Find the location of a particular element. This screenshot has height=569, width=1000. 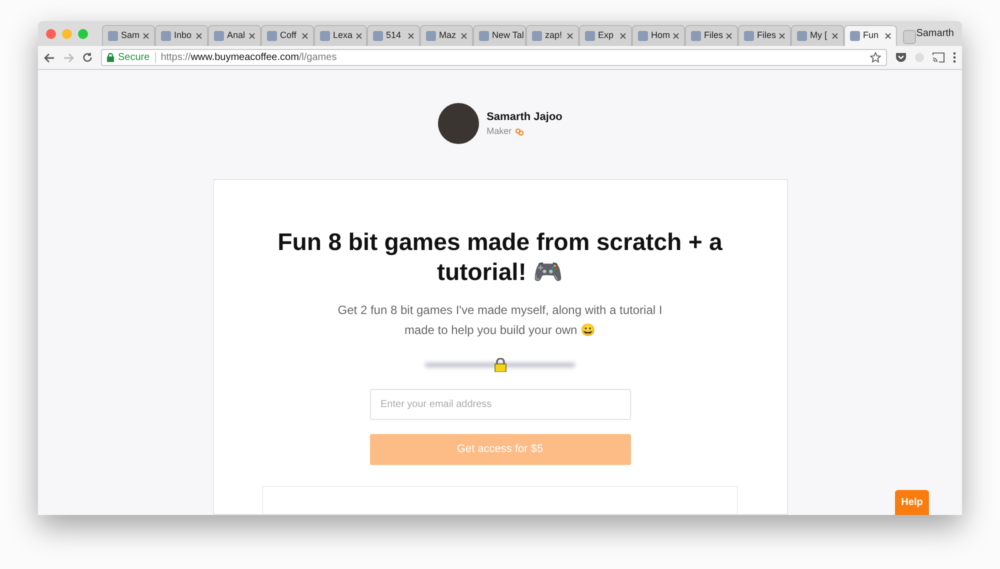

tab-label: Sam is located at coordinates (130, 35).